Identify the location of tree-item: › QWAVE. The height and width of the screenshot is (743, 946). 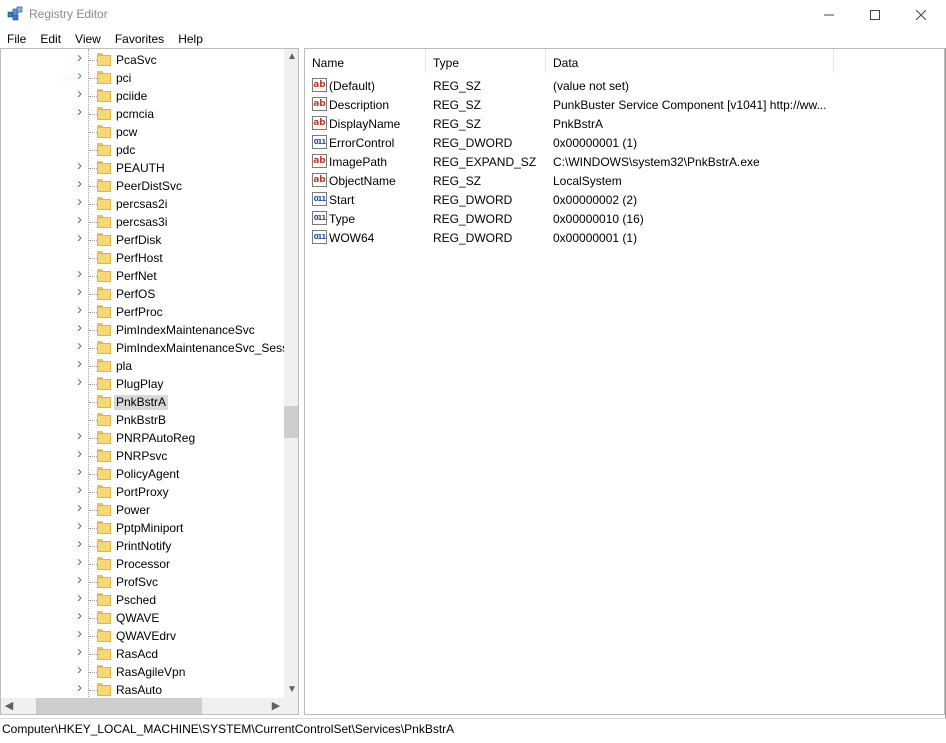
(142, 617).